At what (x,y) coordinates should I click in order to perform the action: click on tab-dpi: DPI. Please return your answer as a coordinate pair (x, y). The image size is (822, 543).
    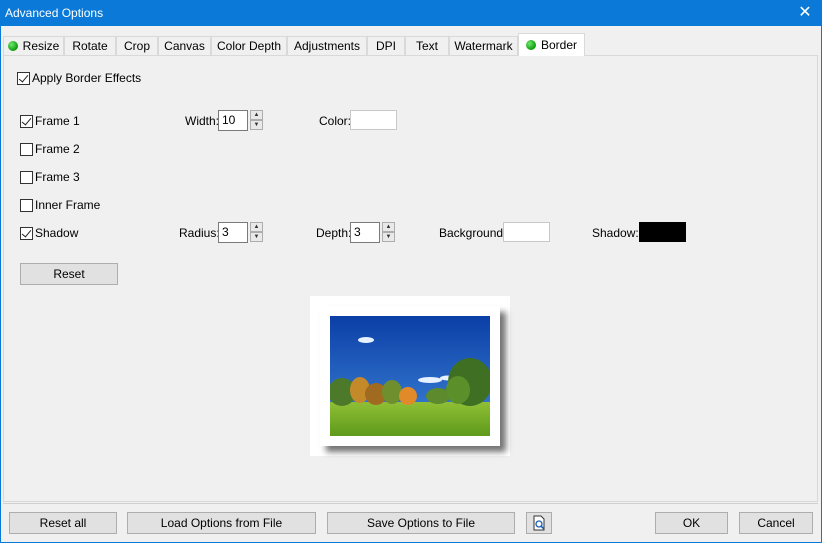
    Looking at the image, I should click on (386, 46).